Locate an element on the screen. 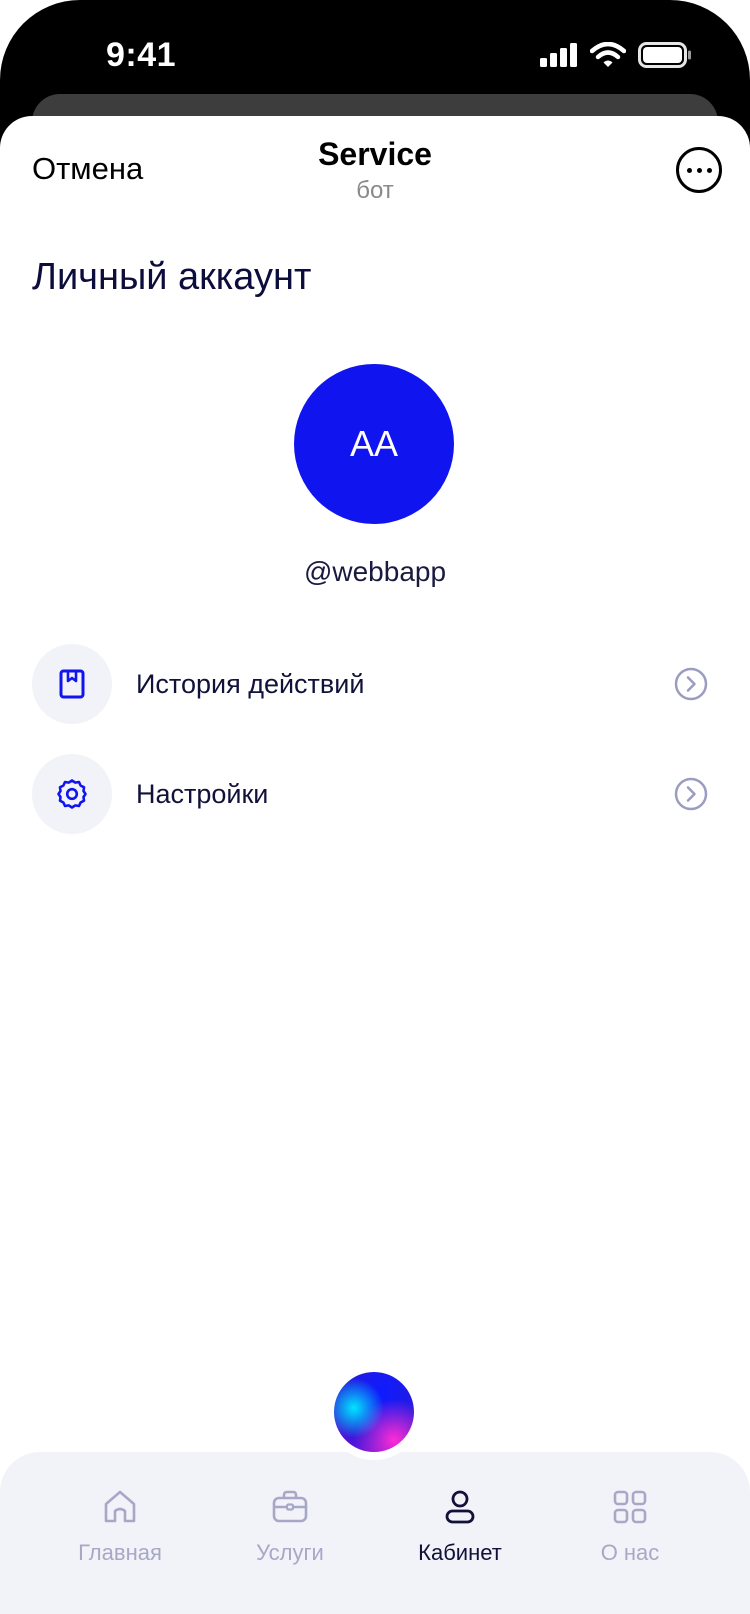  sheet-header: Отмена Service бот is located at coordinates (375, 171).